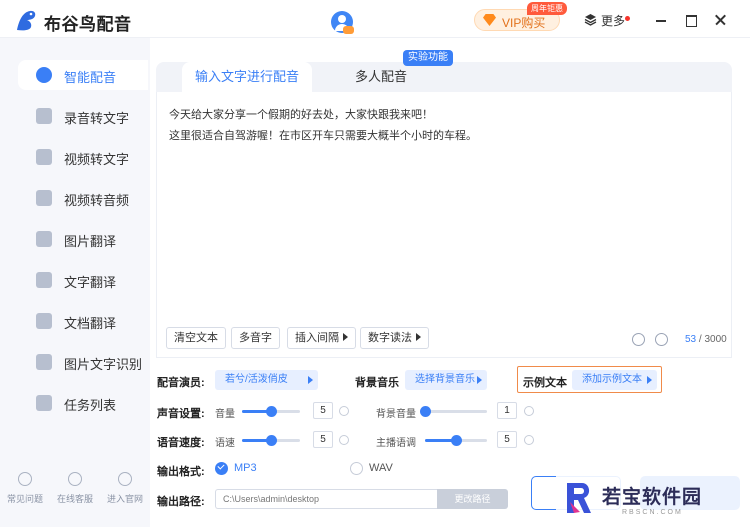 This screenshot has width=750, height=527. I want to click on rate-value: 5, so click(323, 439).